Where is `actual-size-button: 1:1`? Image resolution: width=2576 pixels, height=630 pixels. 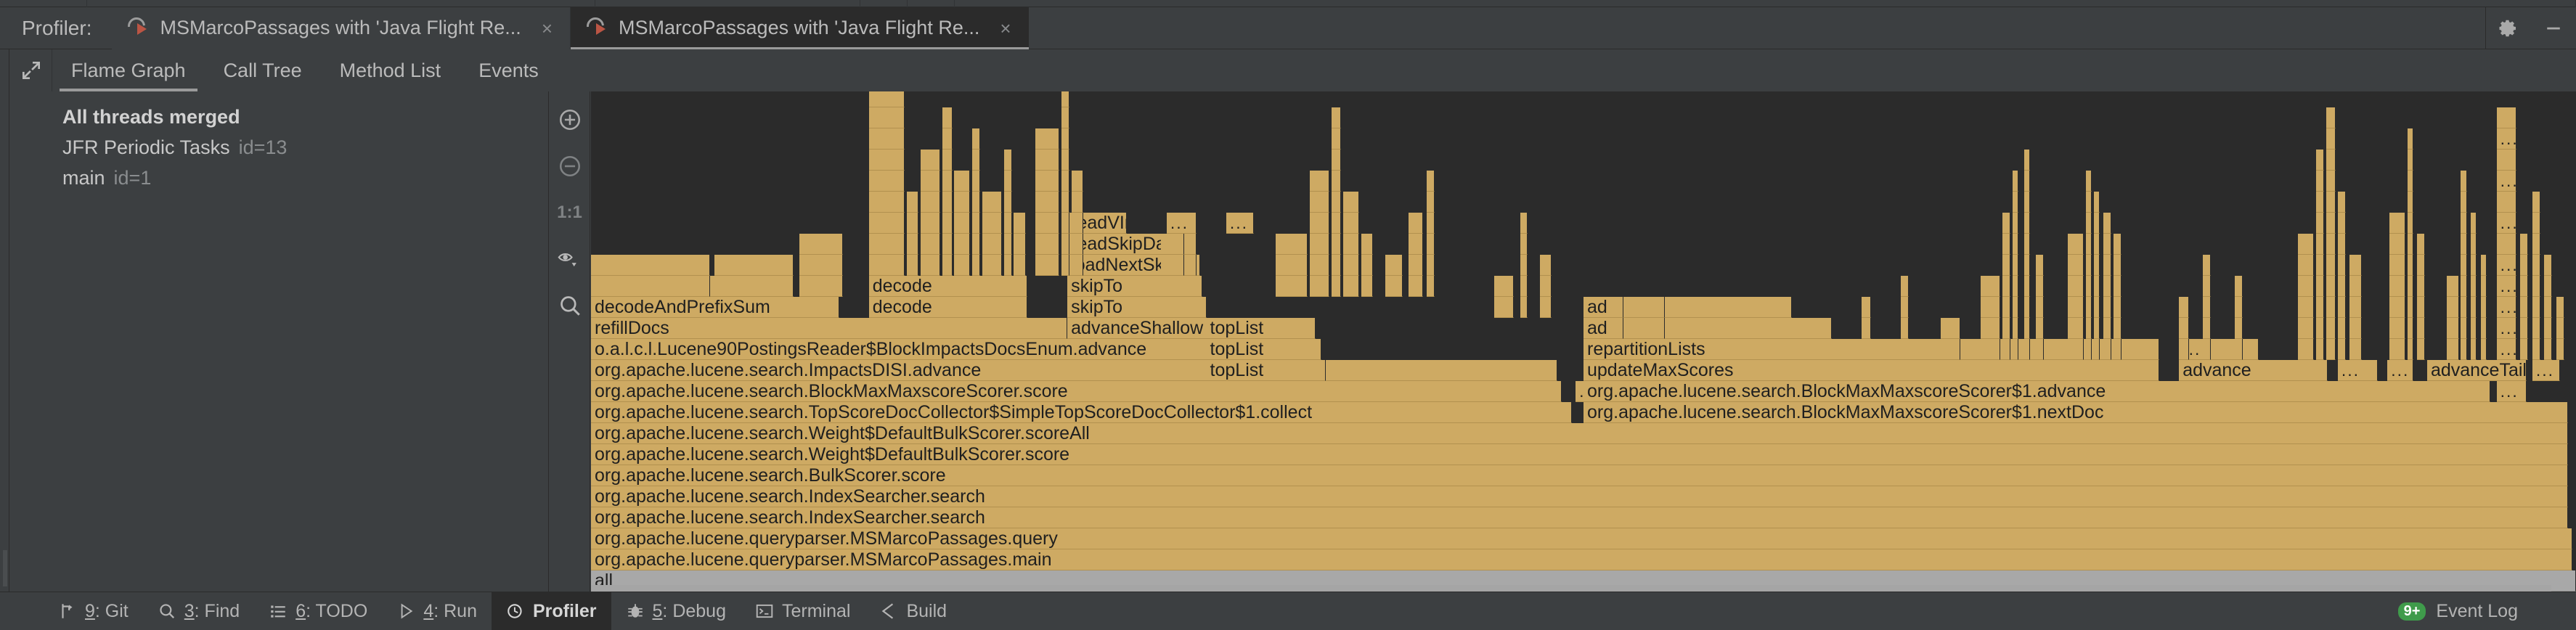
actual-size-button: 1:1 is located at coordinates (570, 212).